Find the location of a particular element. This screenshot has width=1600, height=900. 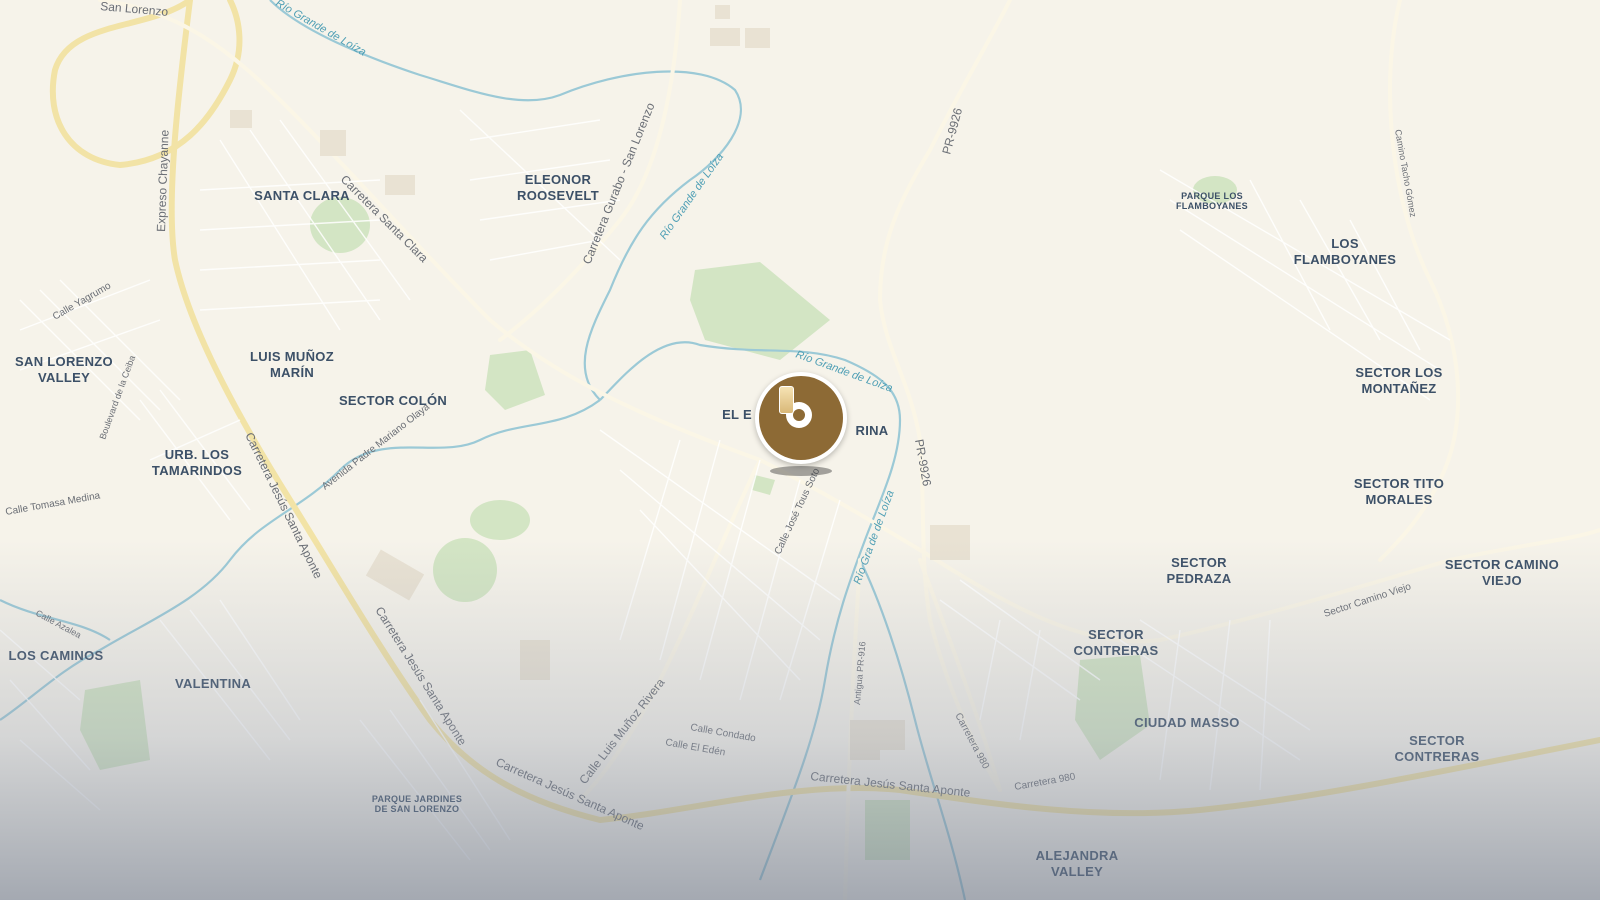

place-label: SAN LORENZO VALLEY is located at coordinates (64, 369).